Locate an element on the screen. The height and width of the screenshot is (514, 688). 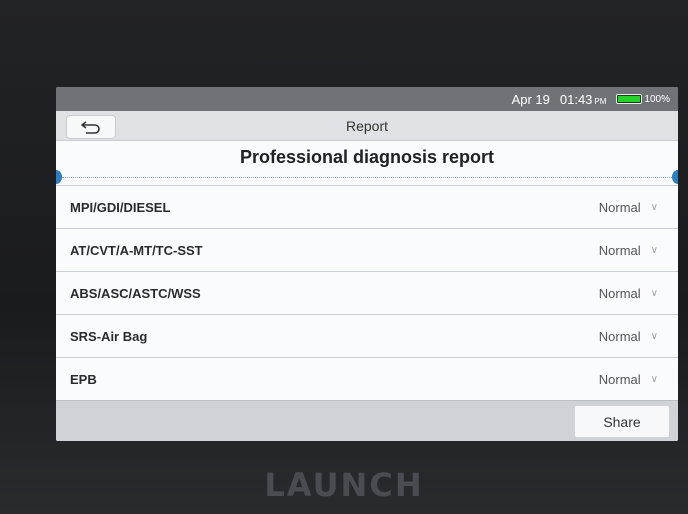
list-item: ABS/ASC/ASTC/WSS Normal ∨ is located at coordinates (367, 292).